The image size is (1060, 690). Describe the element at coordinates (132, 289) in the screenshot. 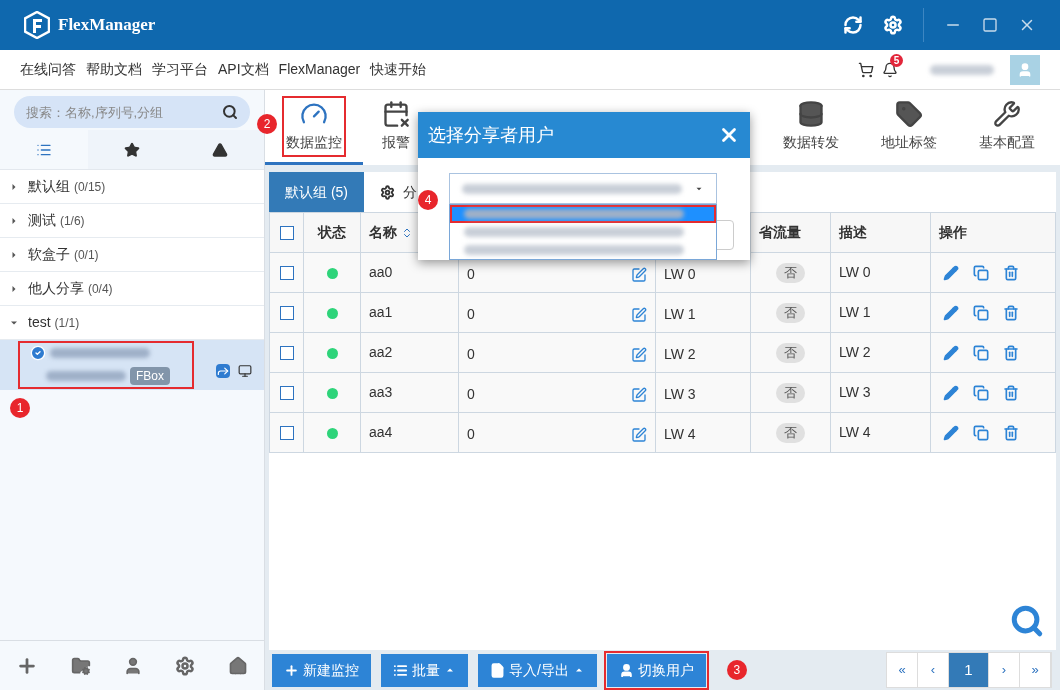

I see `group-item: 他人分享 (0/4)` at that location.